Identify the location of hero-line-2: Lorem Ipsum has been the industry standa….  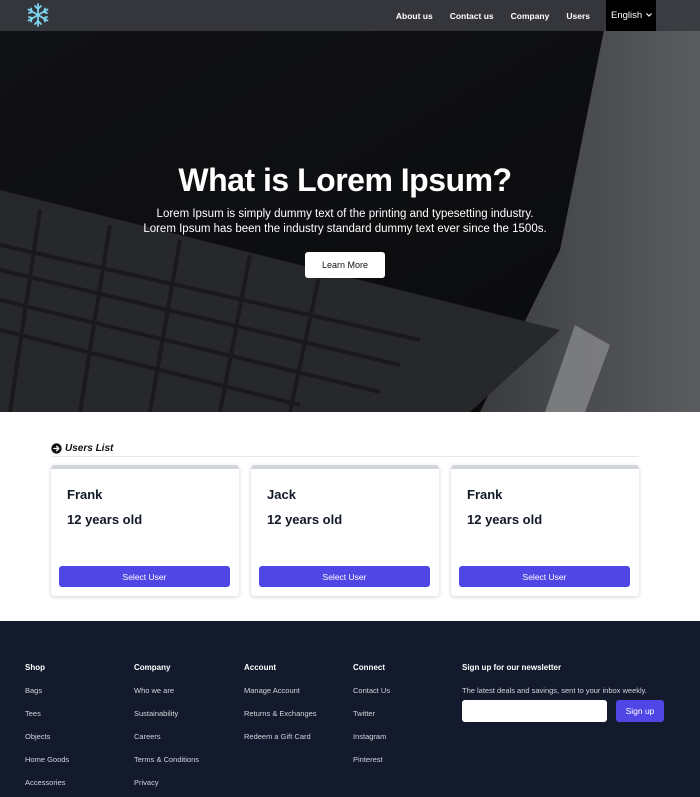
(345, 228).